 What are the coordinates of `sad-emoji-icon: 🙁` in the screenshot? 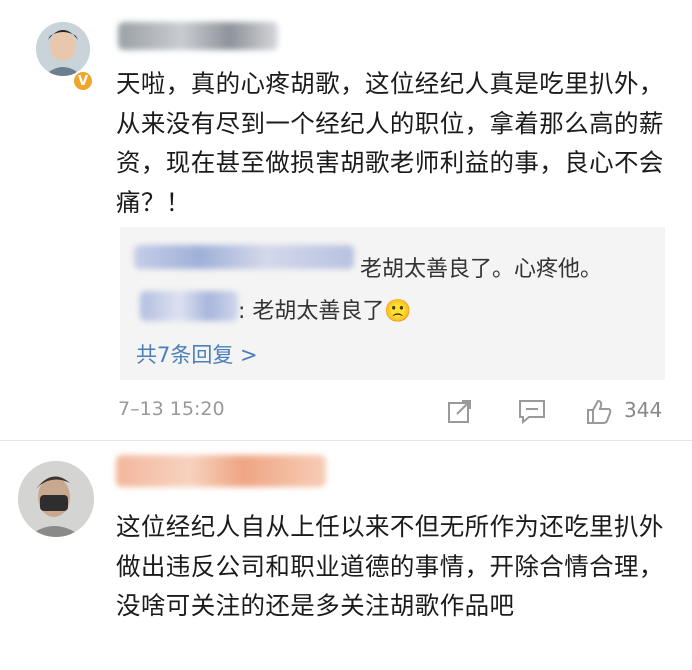 It's located at (398, 311).